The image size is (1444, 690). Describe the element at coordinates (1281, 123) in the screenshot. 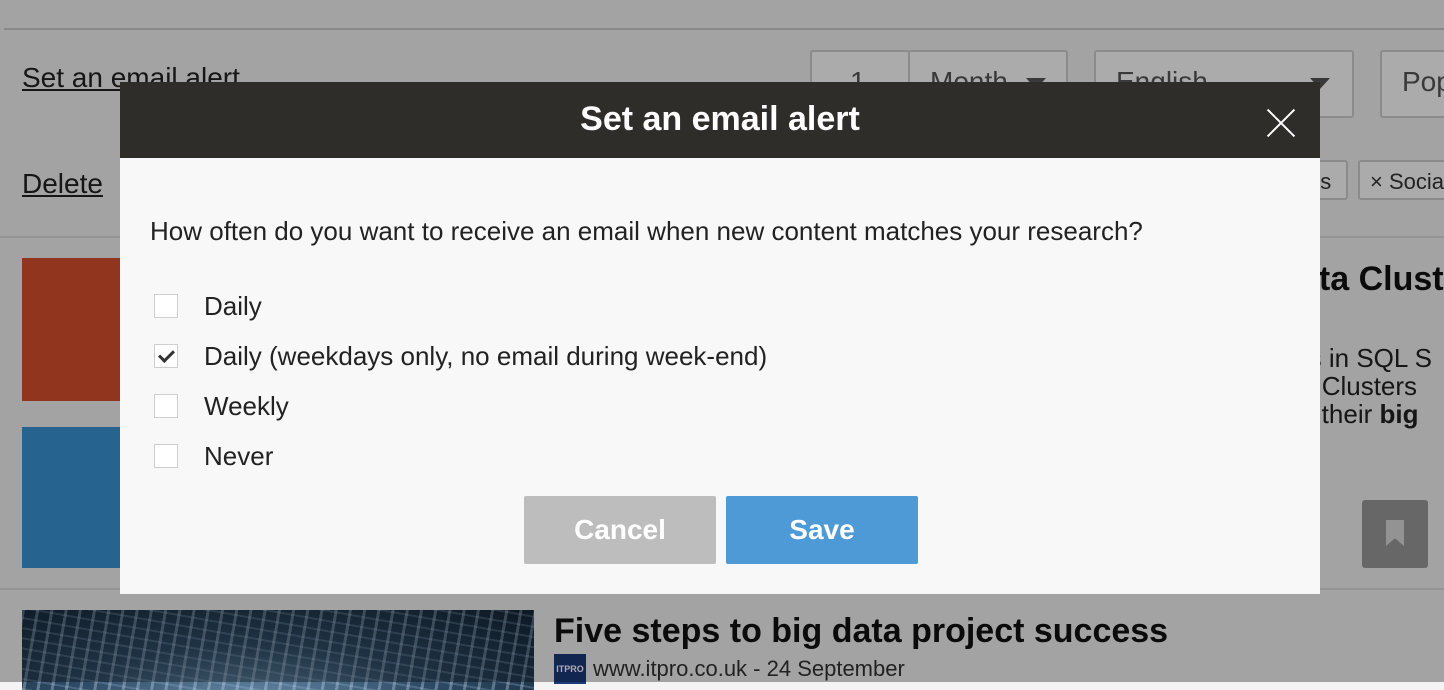

I see `close-icon` at that location.